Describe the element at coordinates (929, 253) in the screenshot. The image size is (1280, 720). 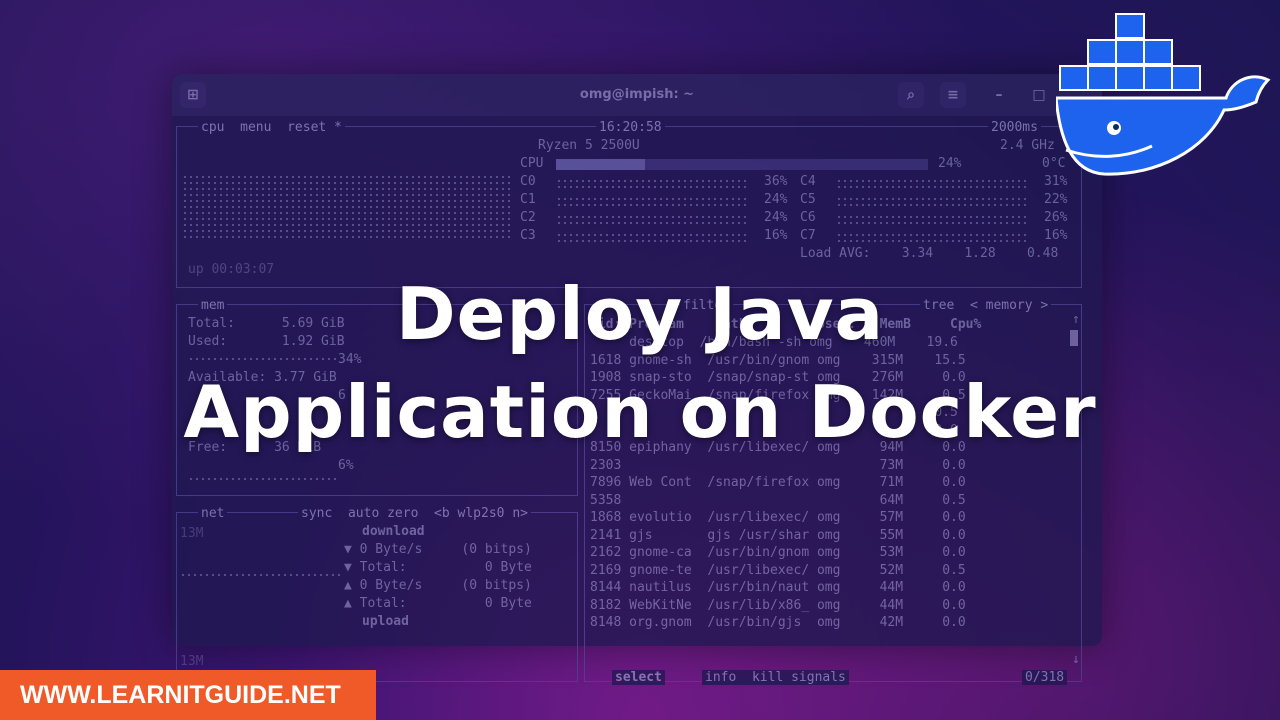
I see `load-average: Load AVG: 3.34 1.28 0.48` at that location.